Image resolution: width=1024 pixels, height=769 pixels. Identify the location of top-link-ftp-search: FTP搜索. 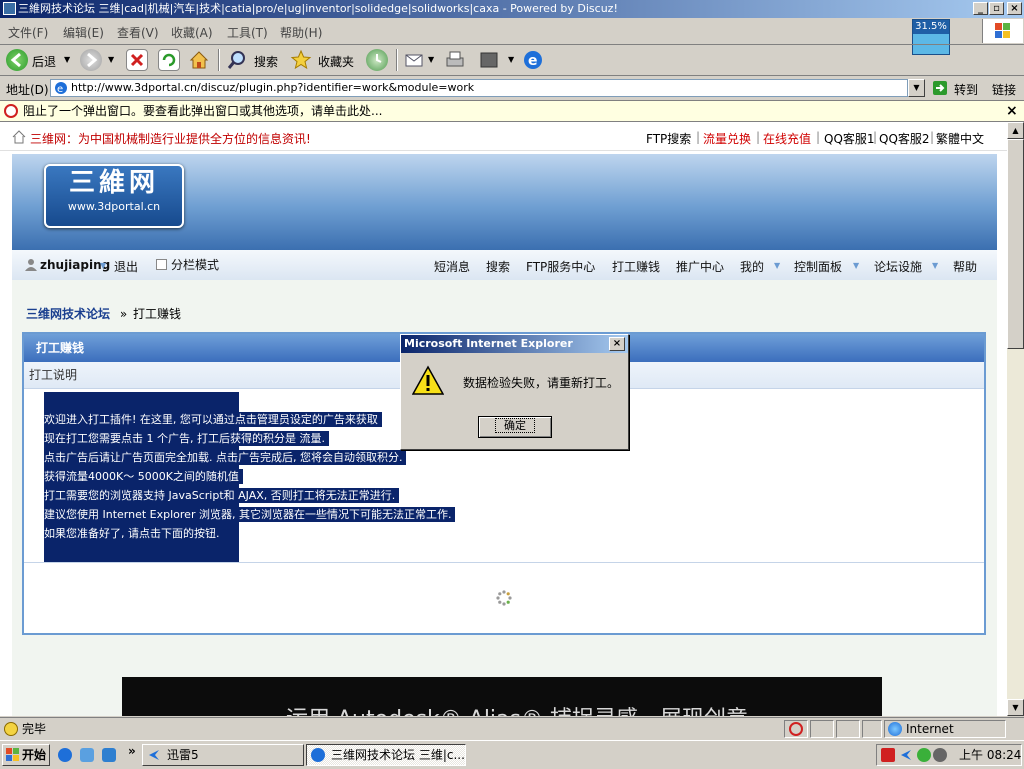
(668, 138).